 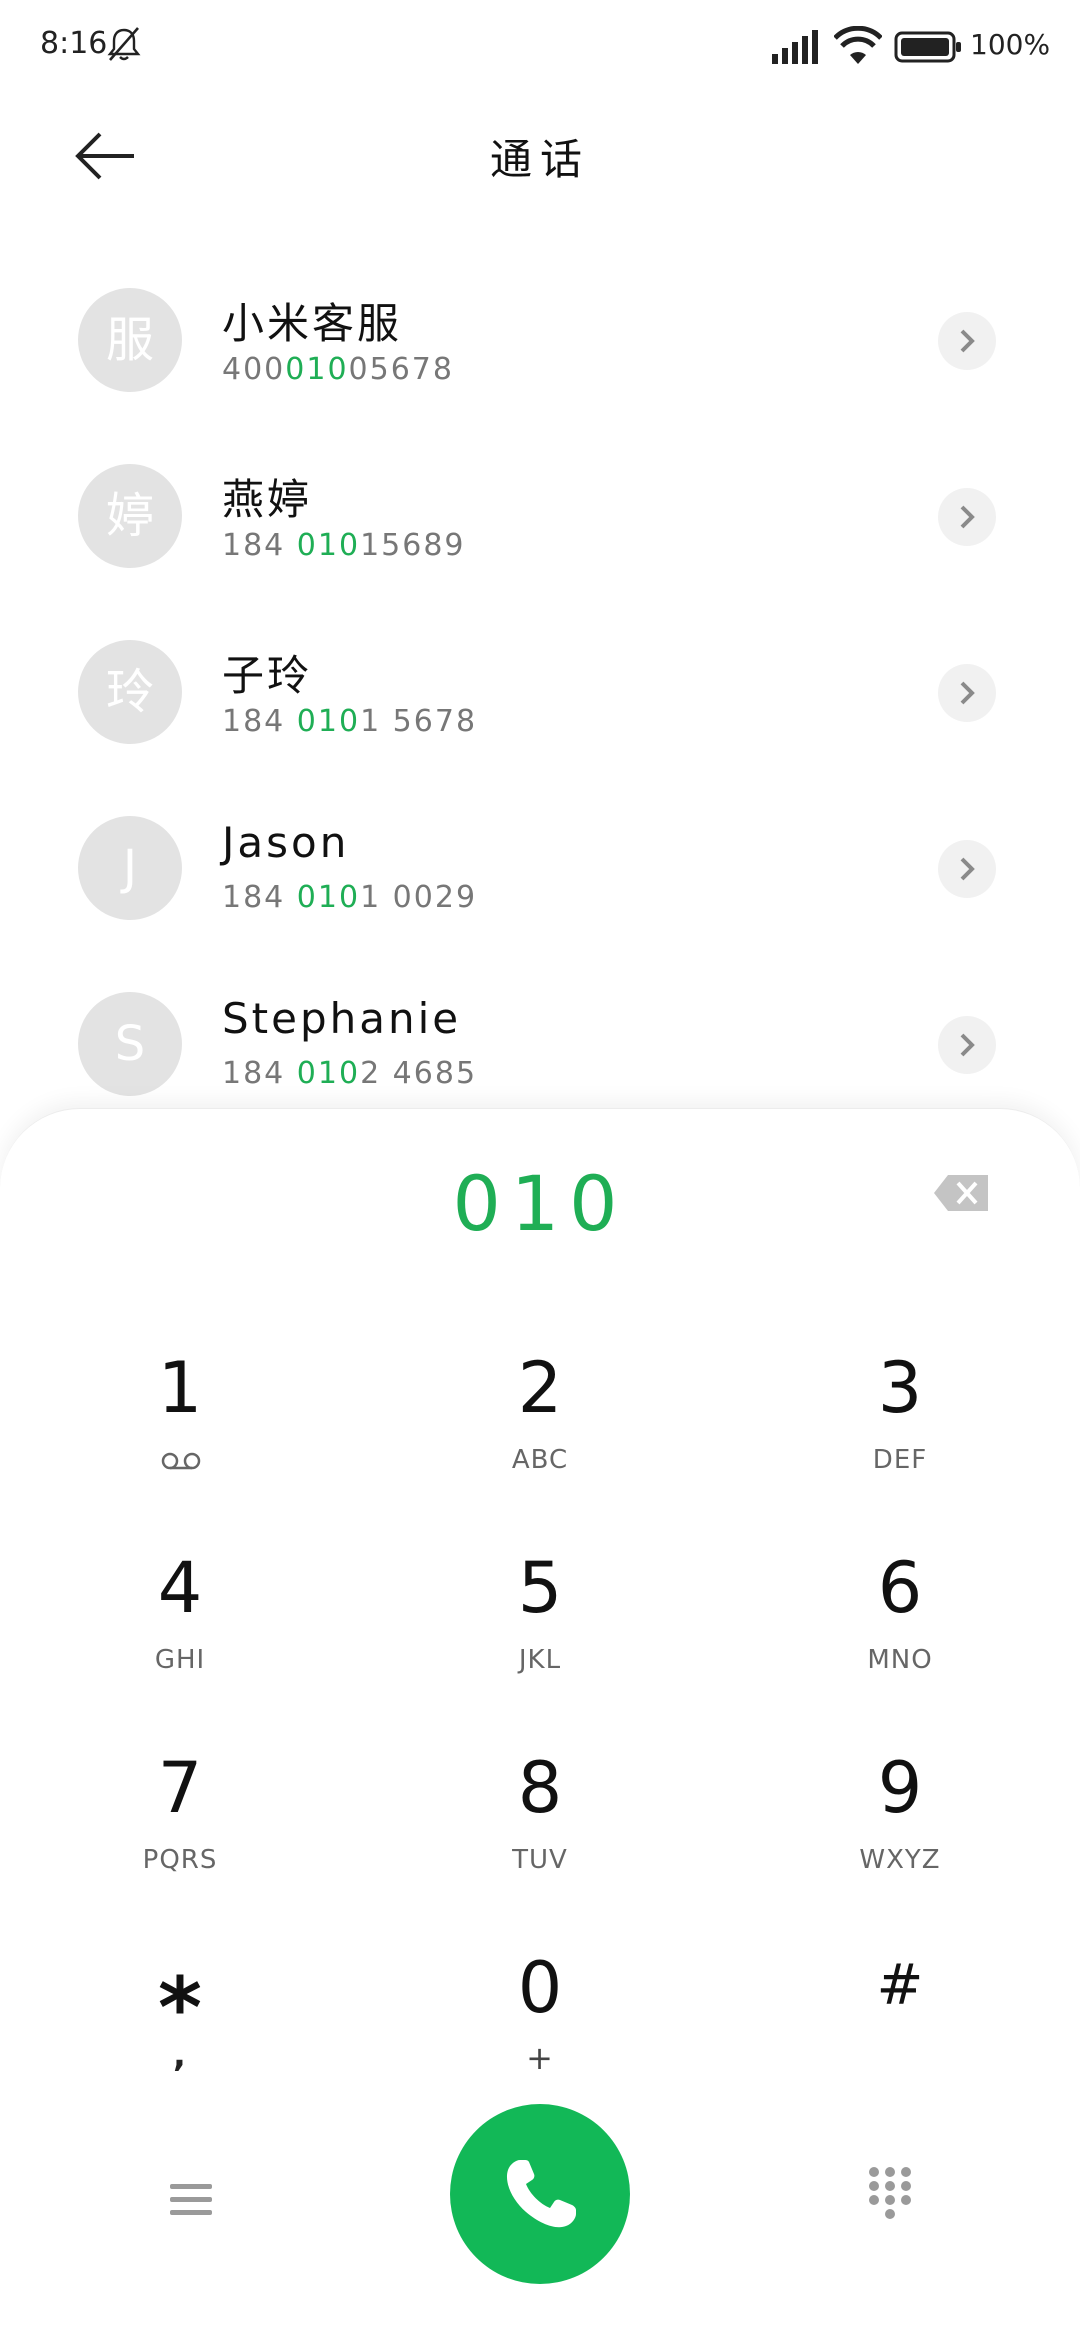 I want to click on key-4: 4 GHI, so click(x=180, y=1619).